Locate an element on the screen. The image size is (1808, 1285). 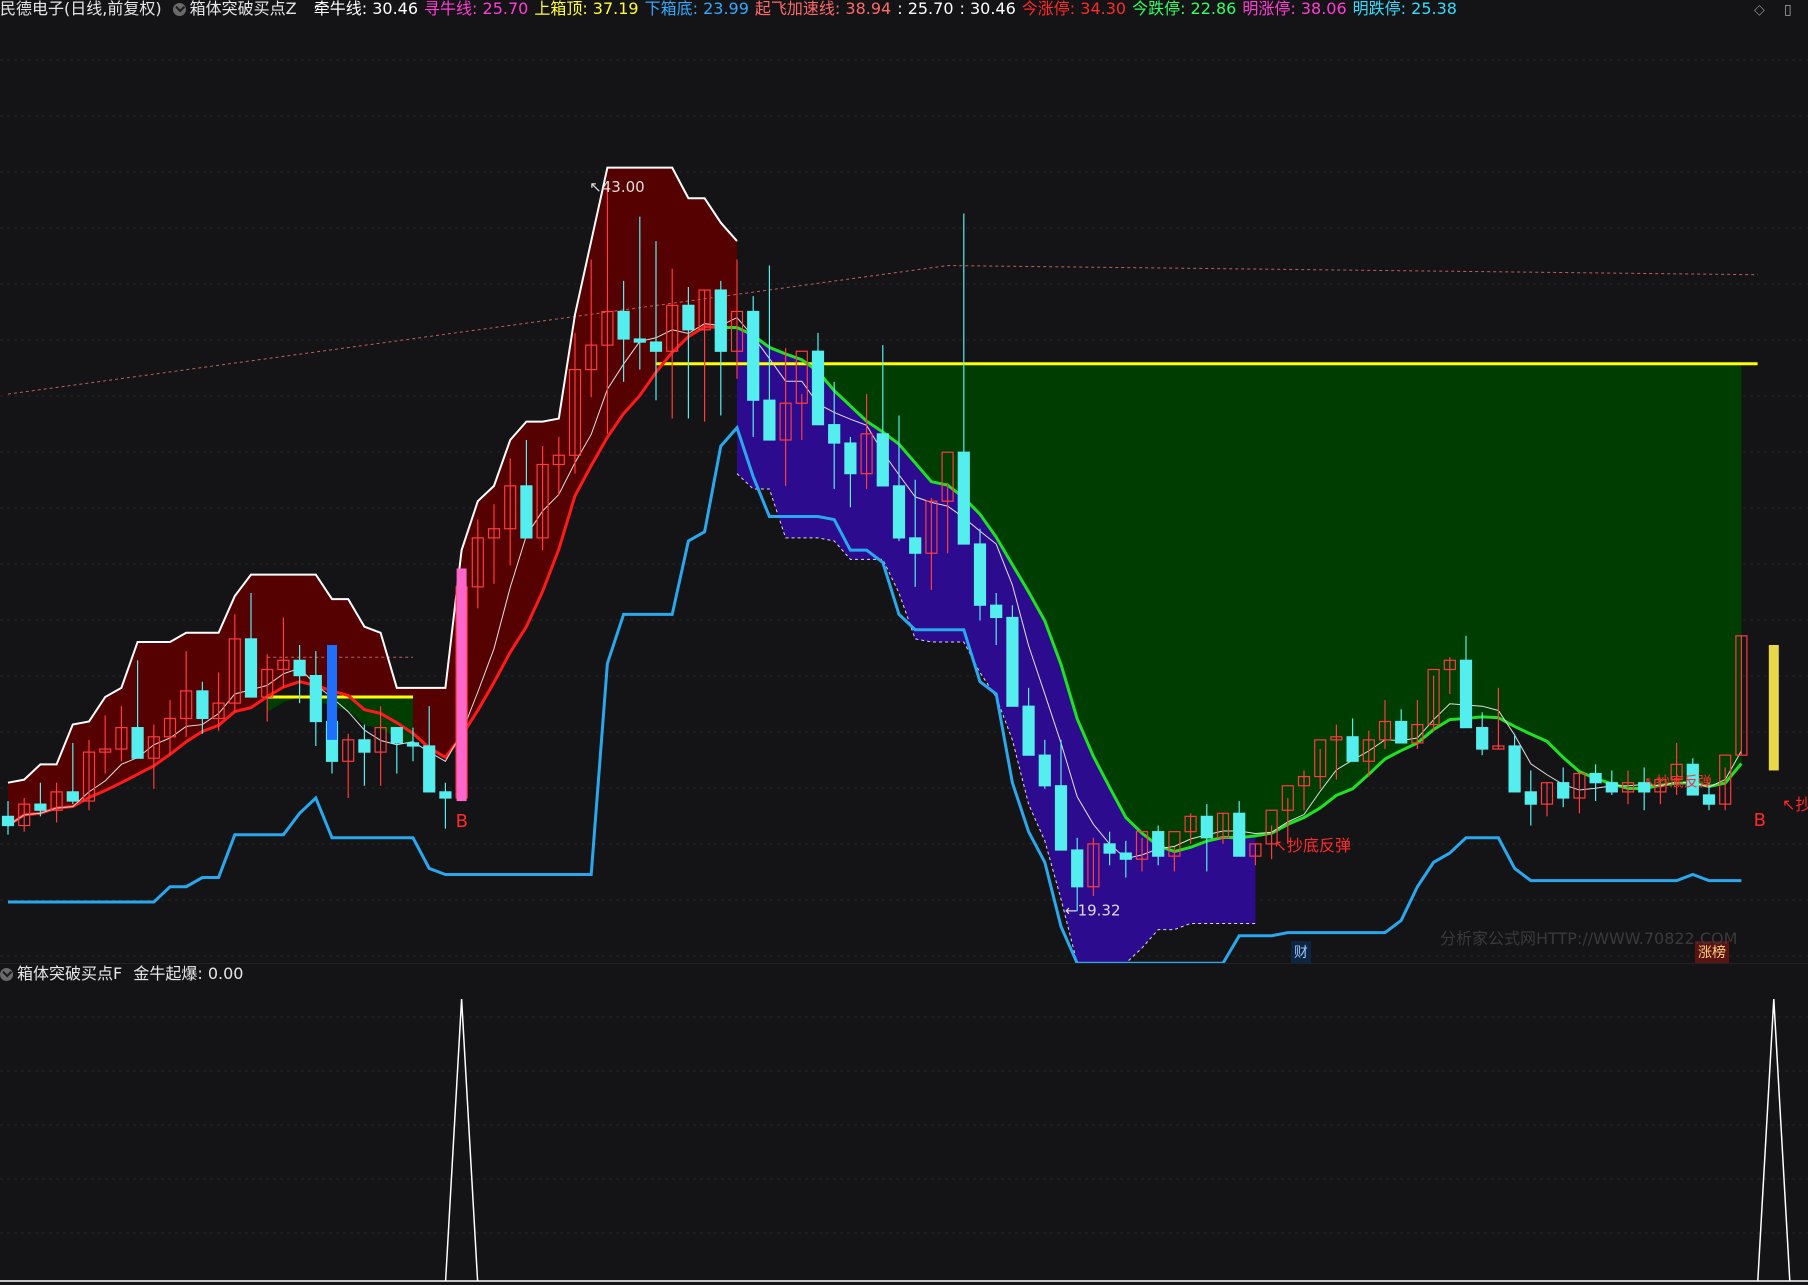
high-price-label: ↖43.00 is located at coordinates (617, 187).